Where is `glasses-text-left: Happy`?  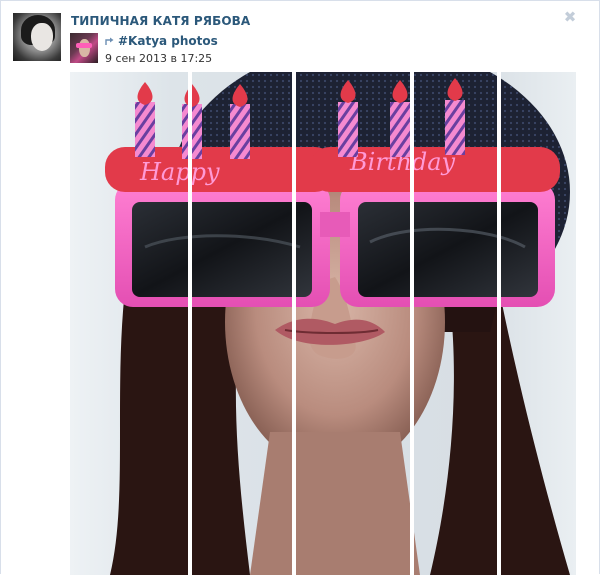 glasses-text-left: Happy is located at coordinates (179, 172).